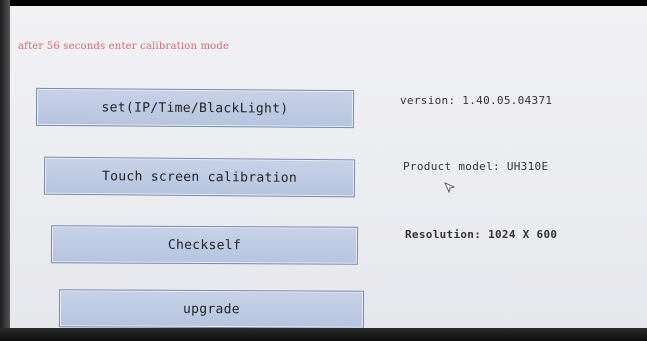 This screenshot has width=647, height=341. Describe the element at coordinates (476, 166) in the screenshot. I see `product-model-info: Product model: UH310E` at that location.